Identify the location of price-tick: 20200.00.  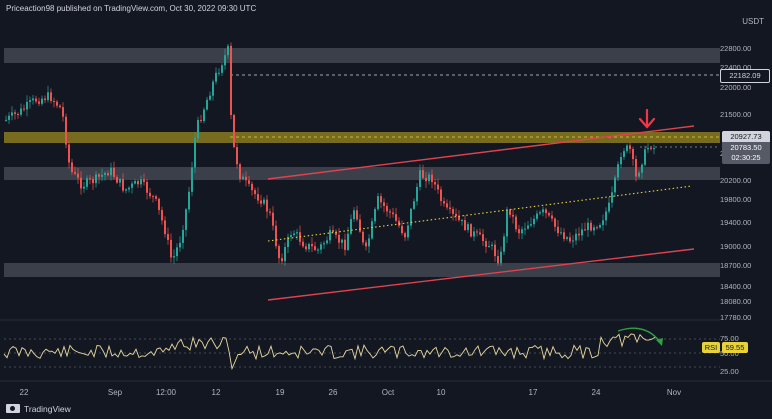
(736, 180).